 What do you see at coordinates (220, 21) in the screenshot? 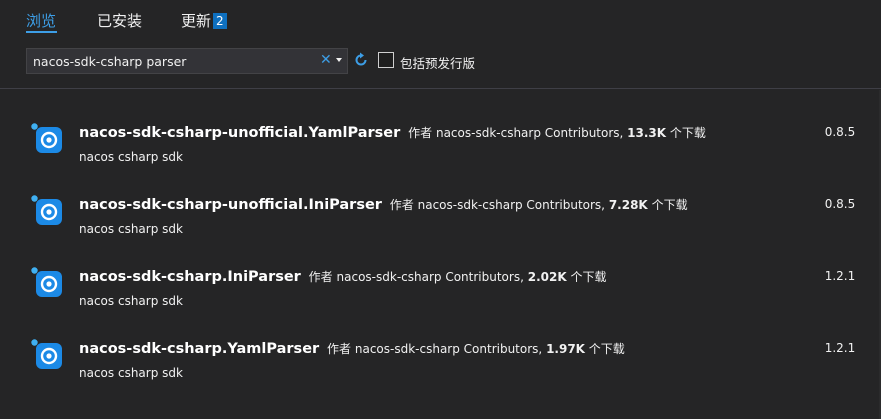
I see `updates-count-badge: 2` at bounding box center [220, 21].